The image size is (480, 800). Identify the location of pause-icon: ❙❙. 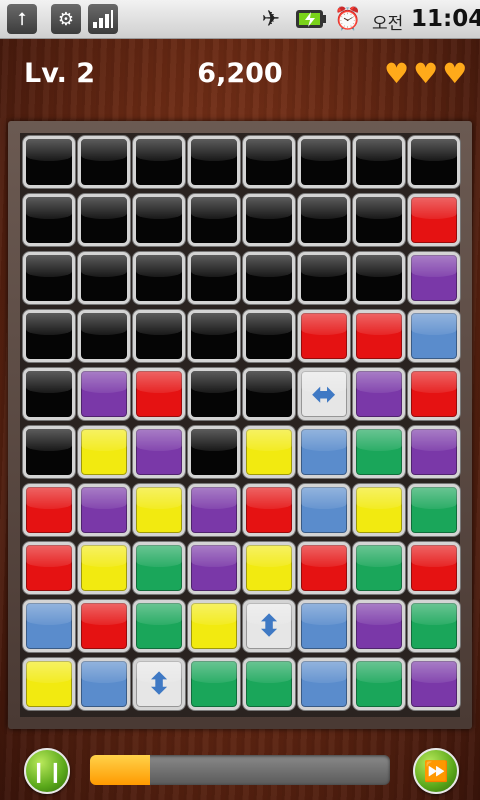
(47, 771).